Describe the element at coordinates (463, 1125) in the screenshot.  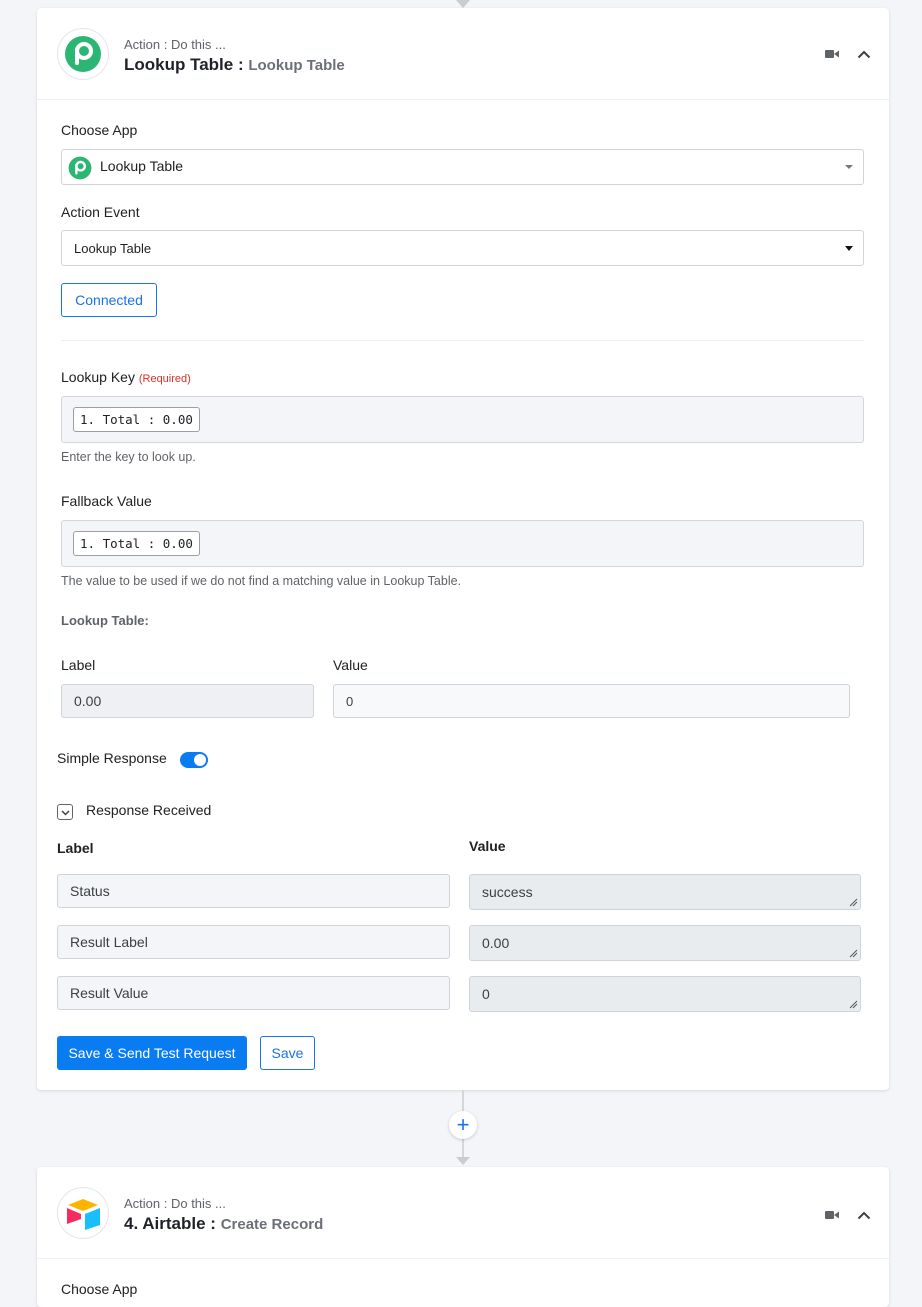
I see `plus-icon: +` at that location.